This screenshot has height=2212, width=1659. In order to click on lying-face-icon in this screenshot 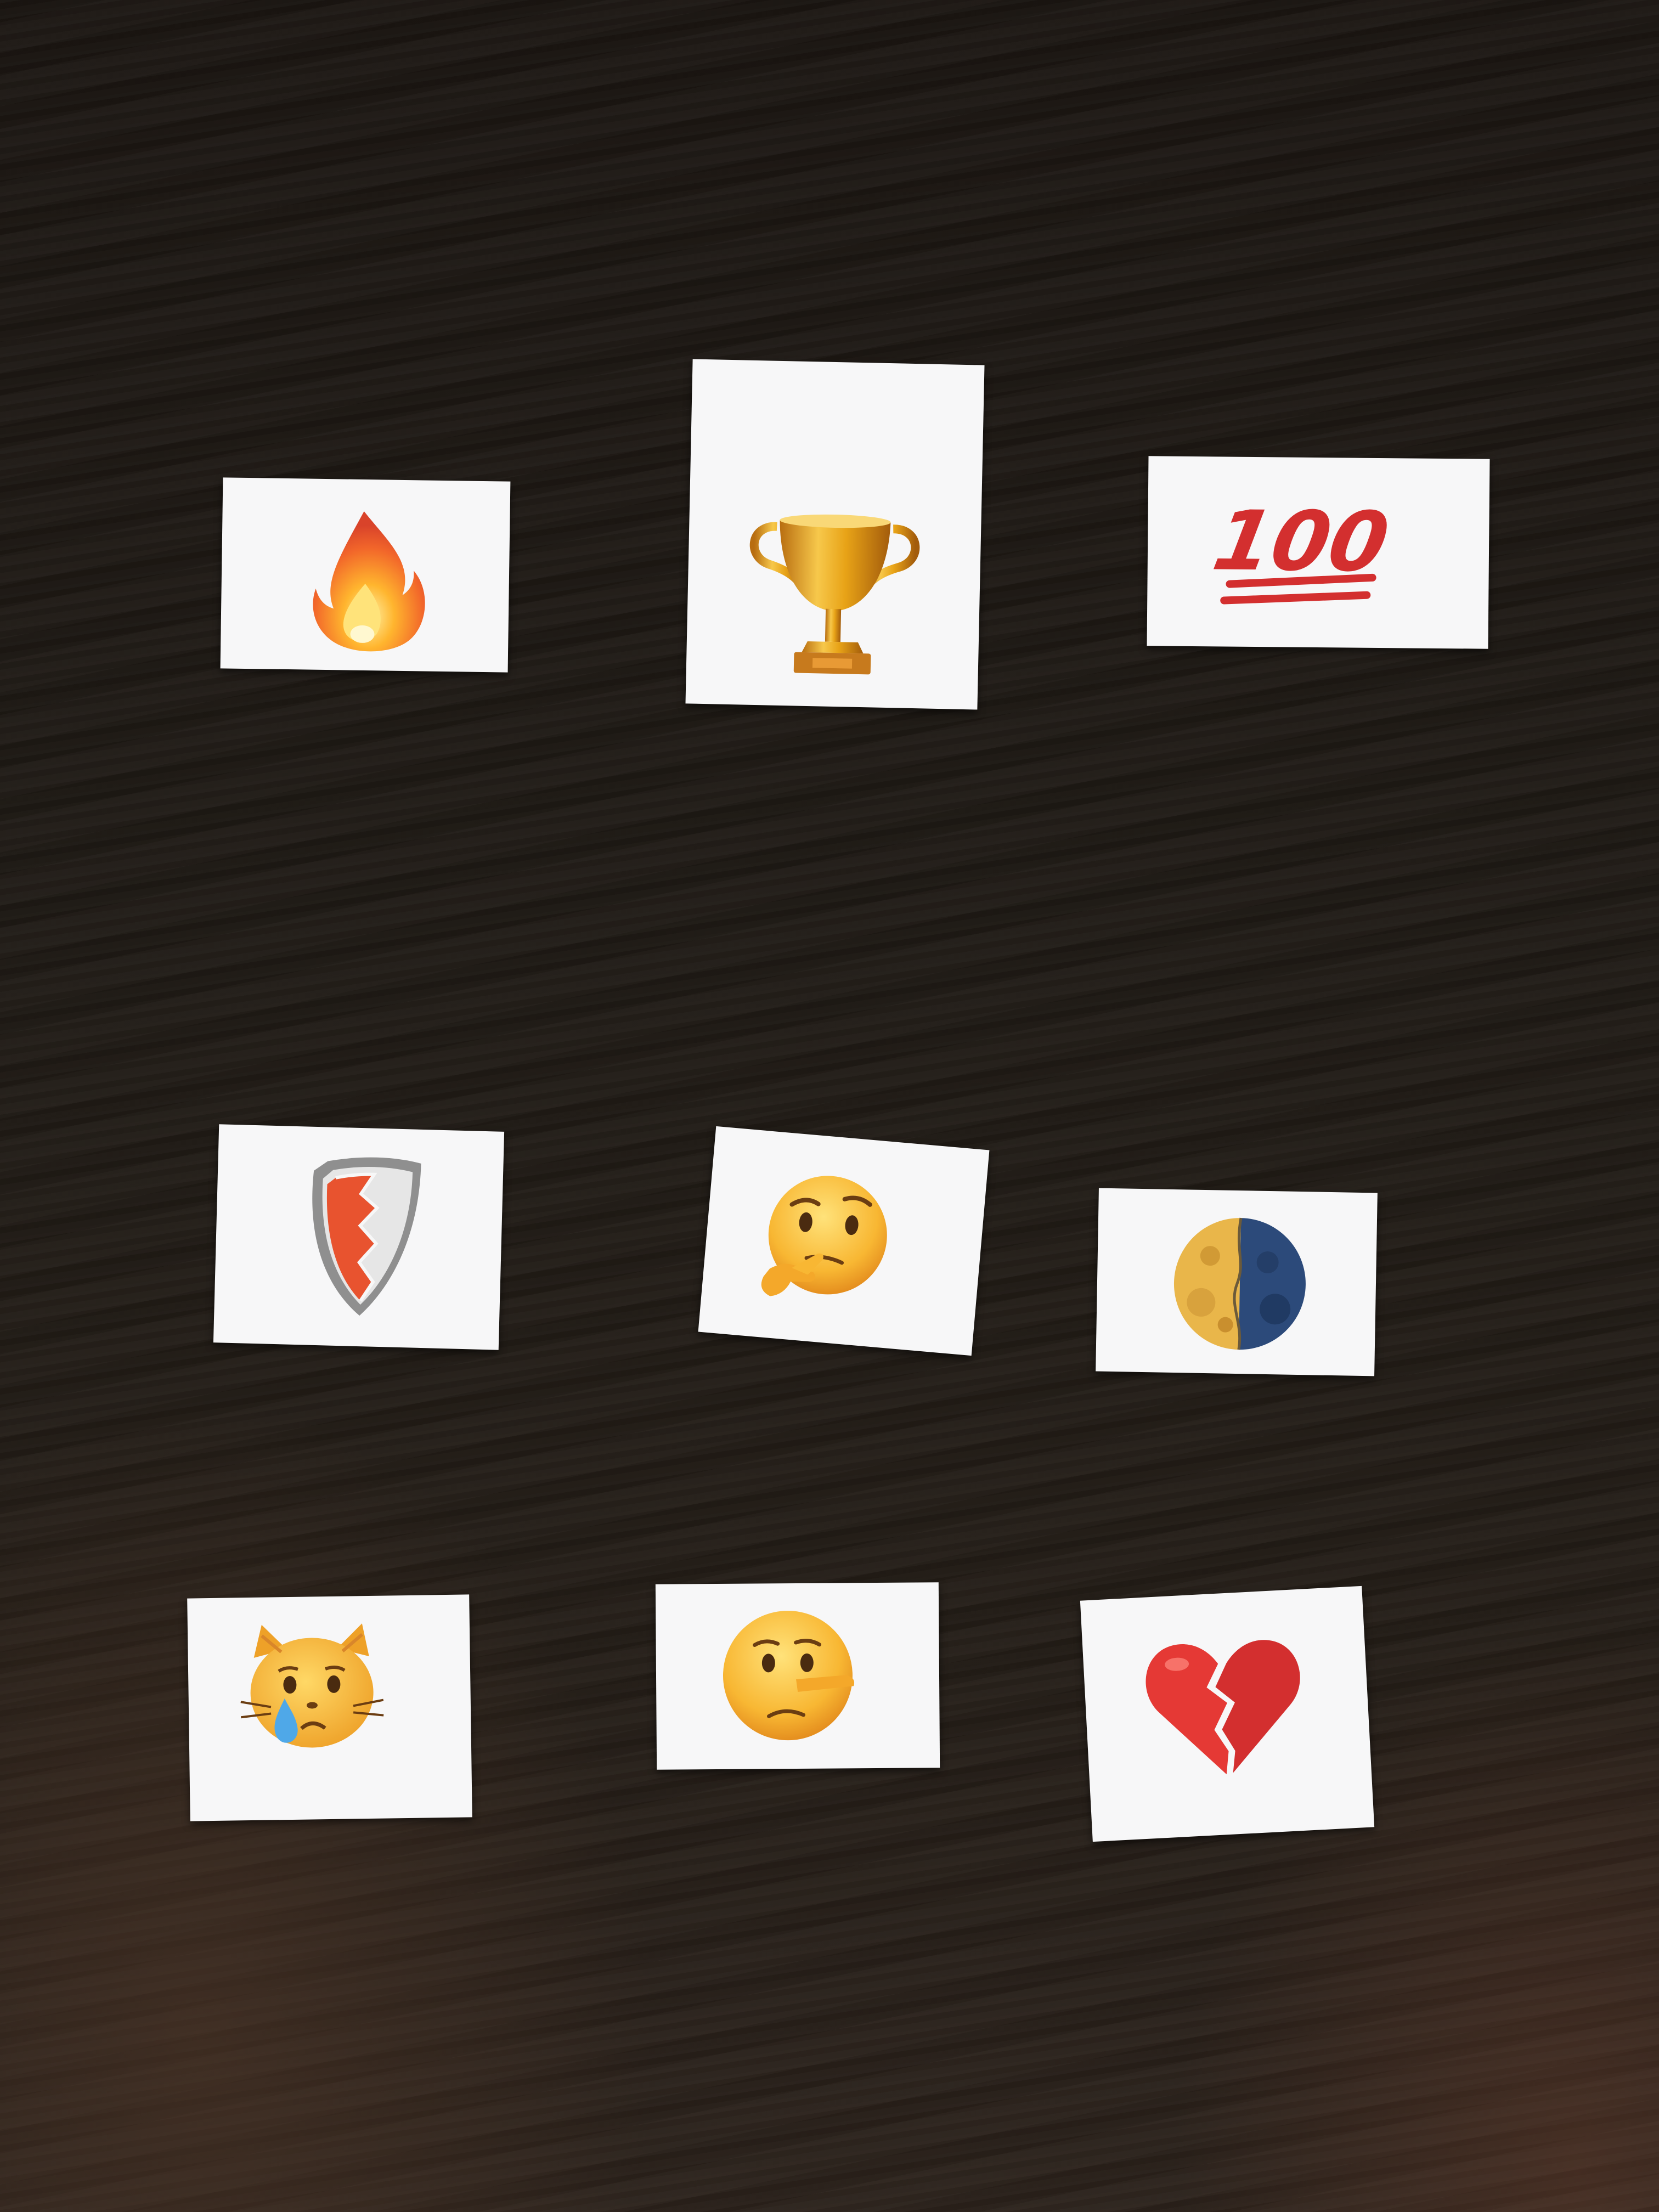, I will do `click(789, 1676)`.